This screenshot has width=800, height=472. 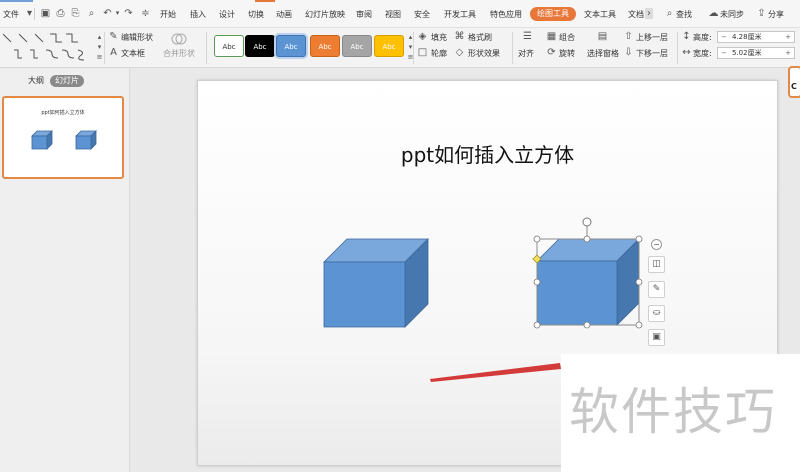 I want to click on watermark: 软件技巧, so click(x=680, y=413).